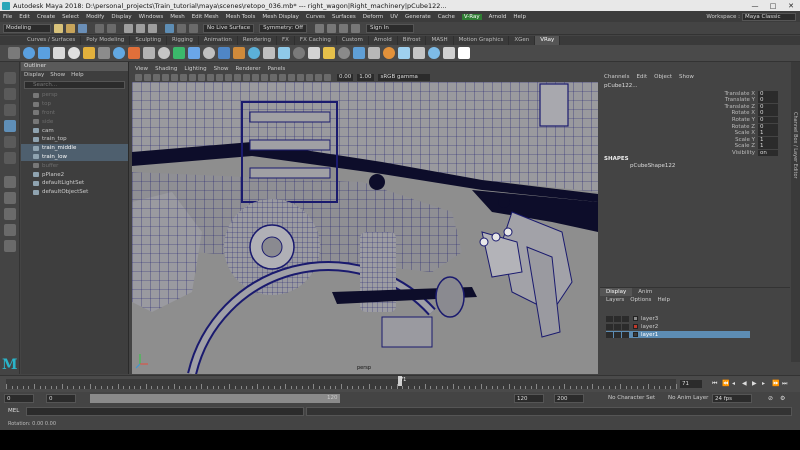  Describe the element at coordinates (19, 398) in the screenshot. I see `animation-start-field: 0` at that location.